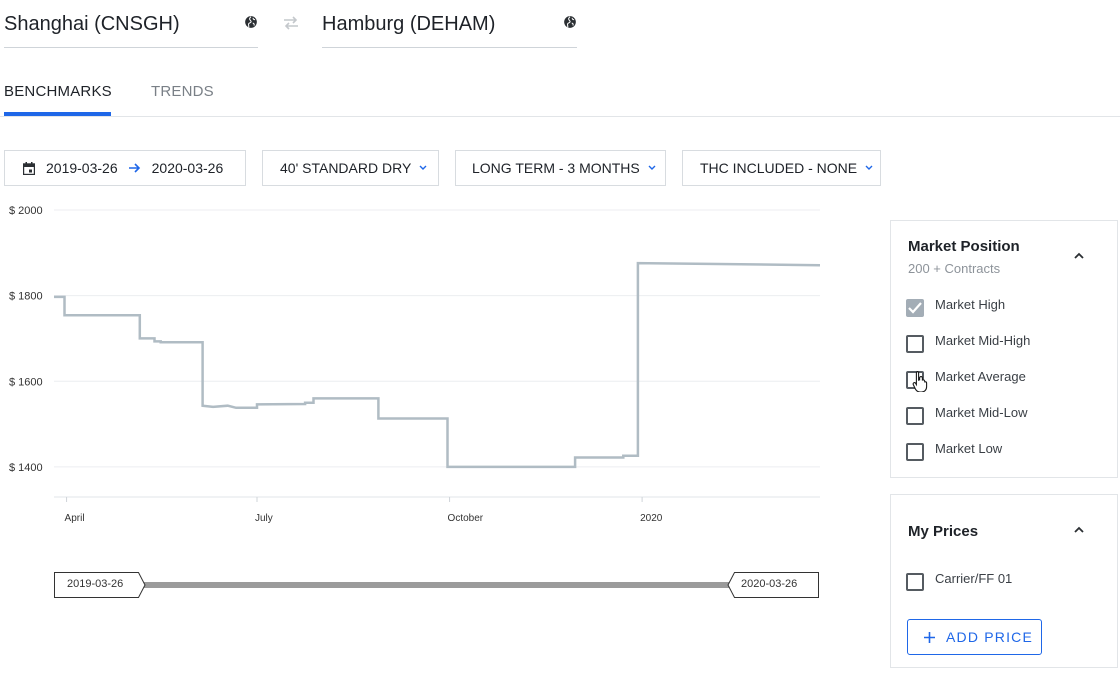 This screenshot has width=1120, height=675. I want to click on y-tick-label: $ 1400, so click(26, 468).